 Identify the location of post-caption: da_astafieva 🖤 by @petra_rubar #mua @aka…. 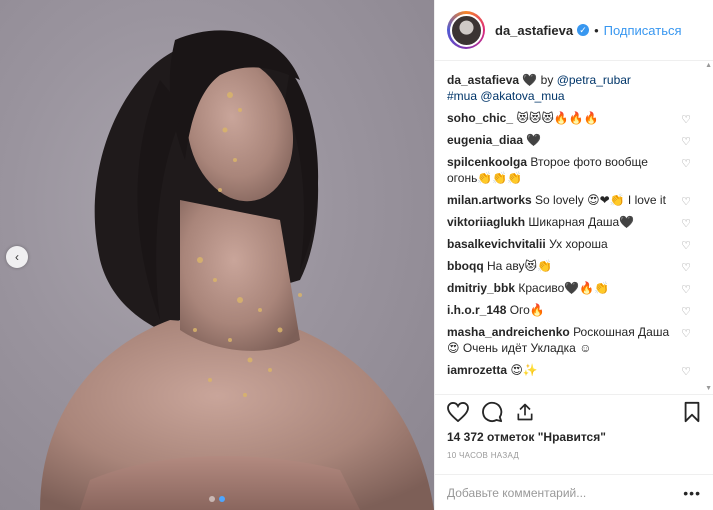
(574, 88).